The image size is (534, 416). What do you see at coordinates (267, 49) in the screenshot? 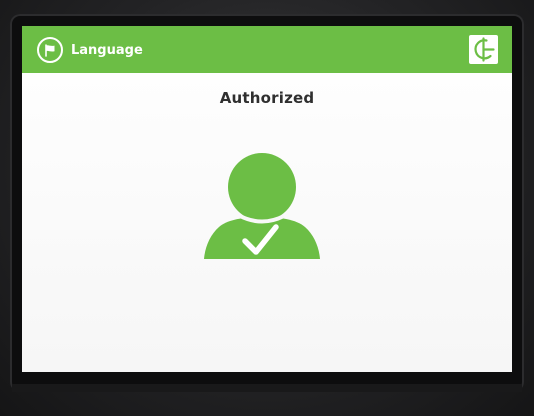
I see `header-bar: Language` at bounding box center [267, 49].